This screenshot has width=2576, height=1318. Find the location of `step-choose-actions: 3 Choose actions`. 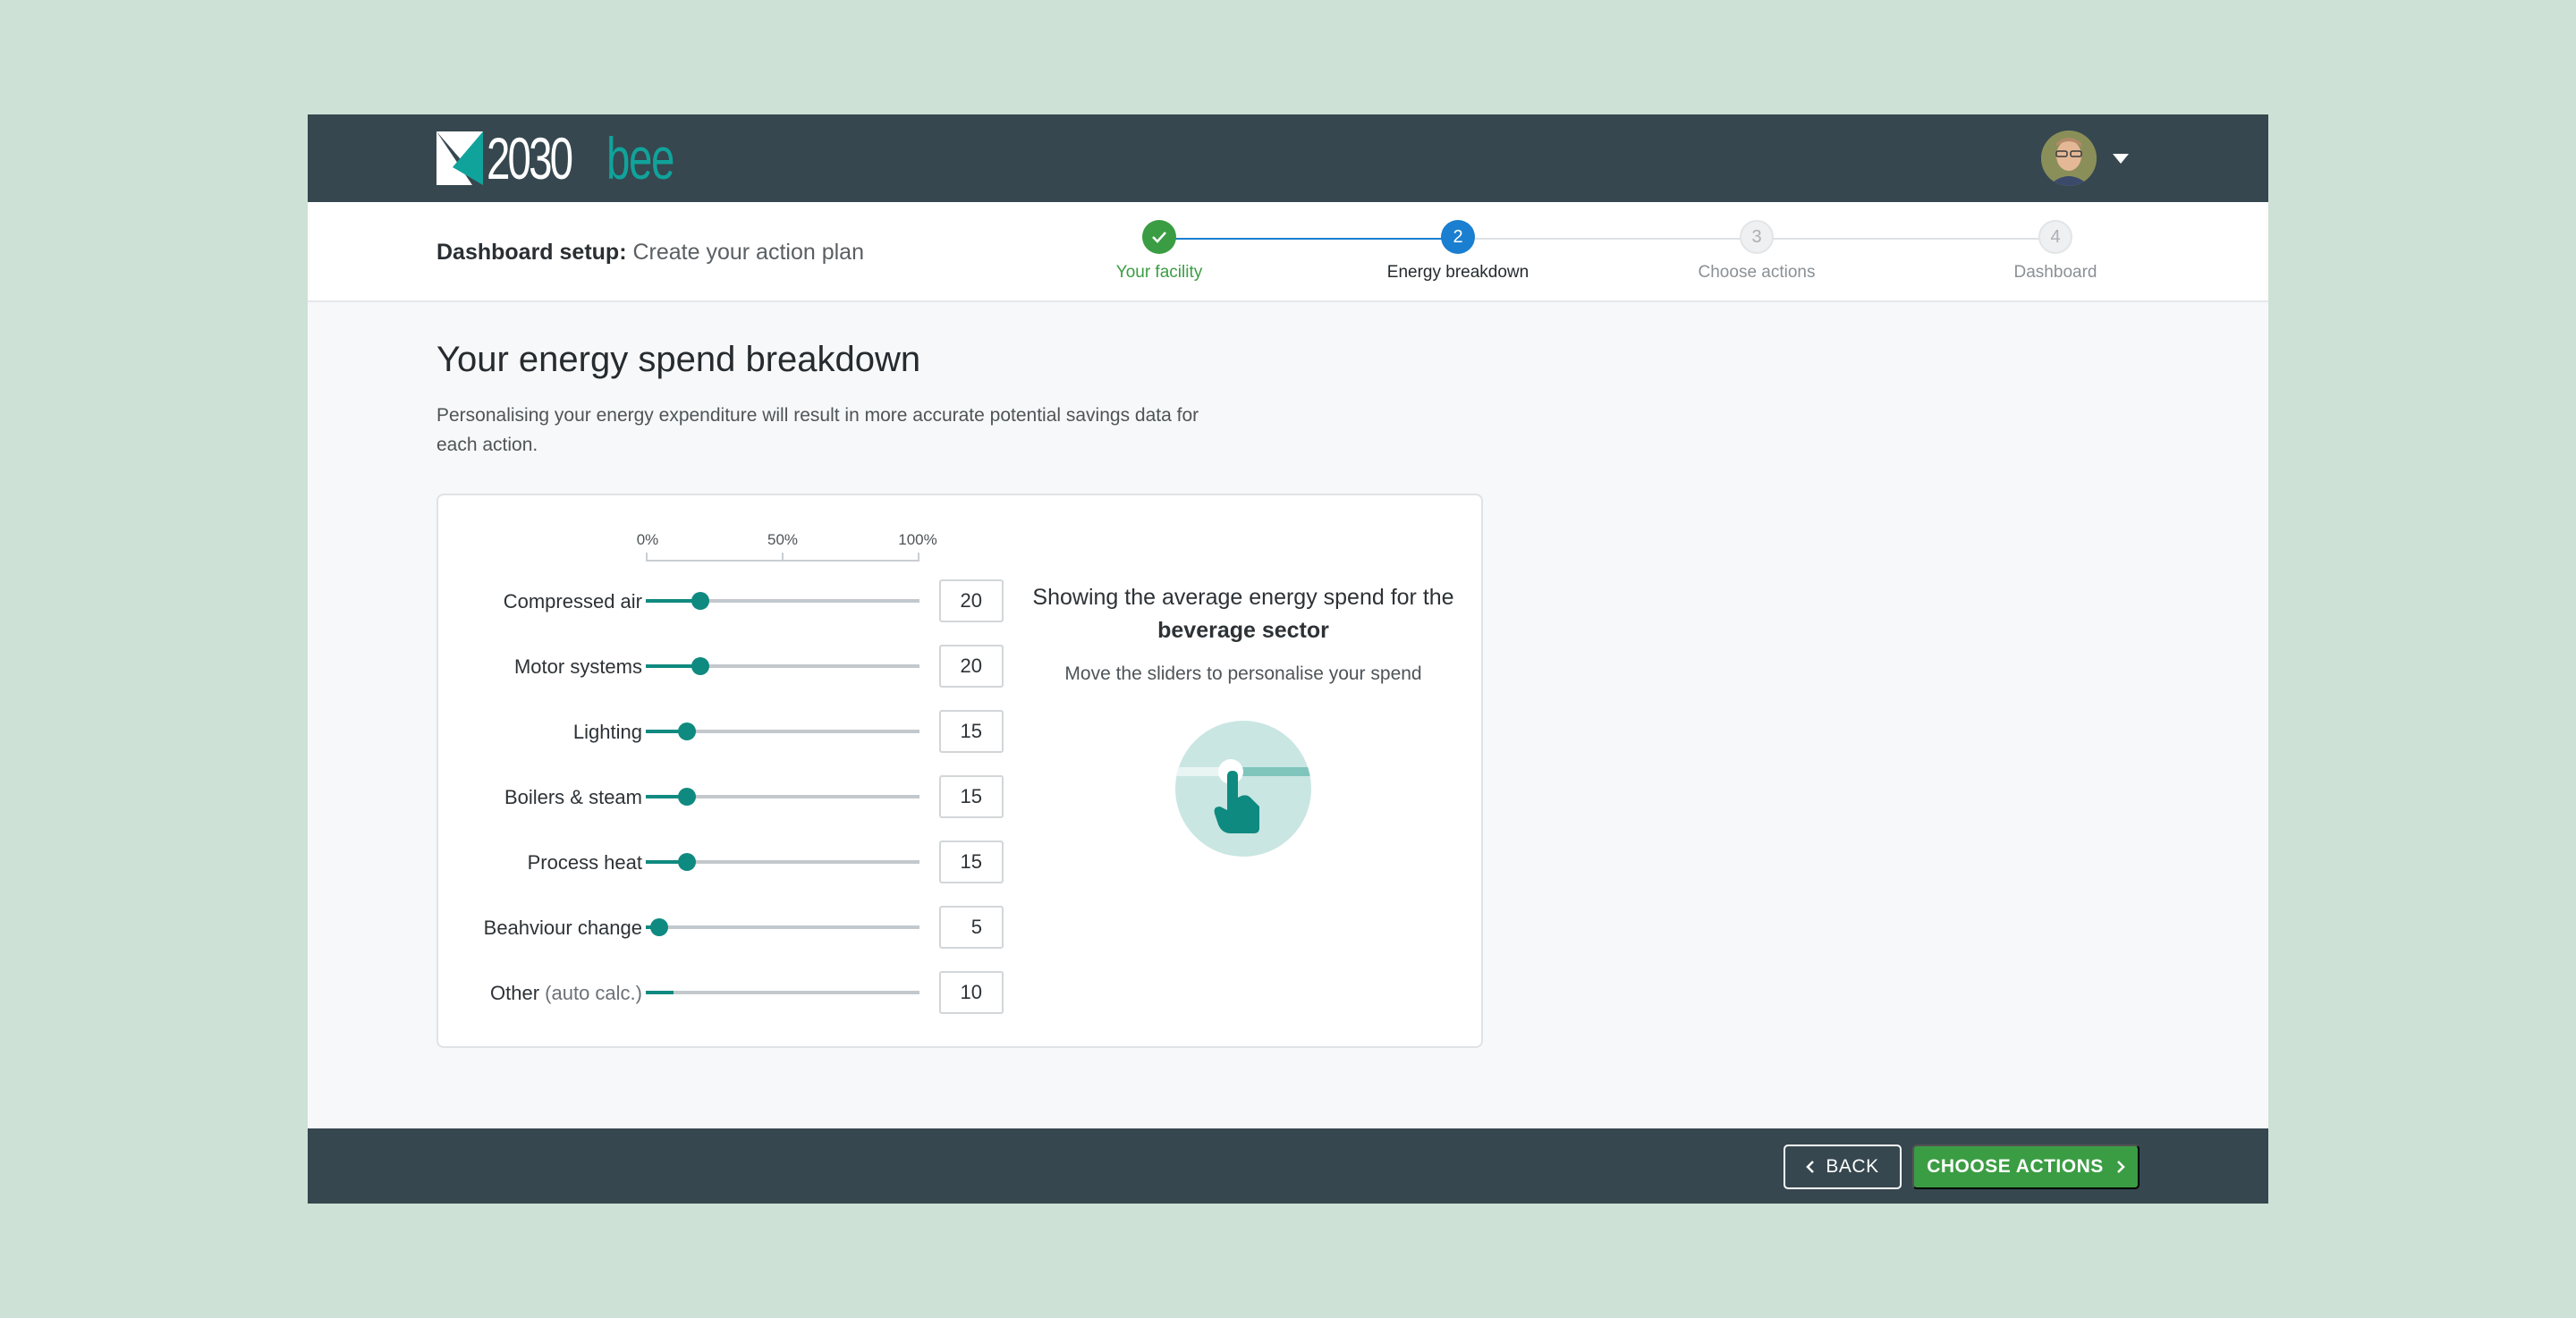

step-choose-actions: 3 Choose actions is located at coordinates (1756, 252).